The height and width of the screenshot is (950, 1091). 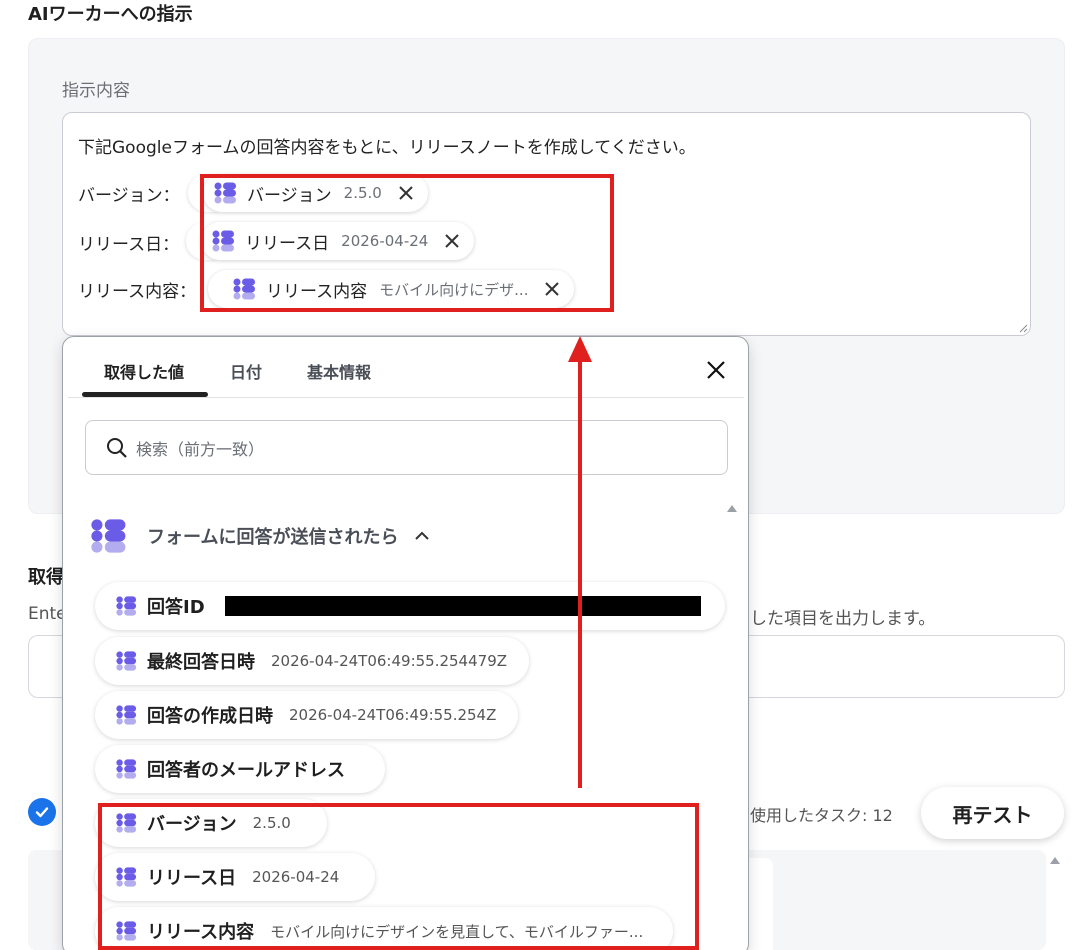 I want to click on redacted-value, so click(x=462, y=606).